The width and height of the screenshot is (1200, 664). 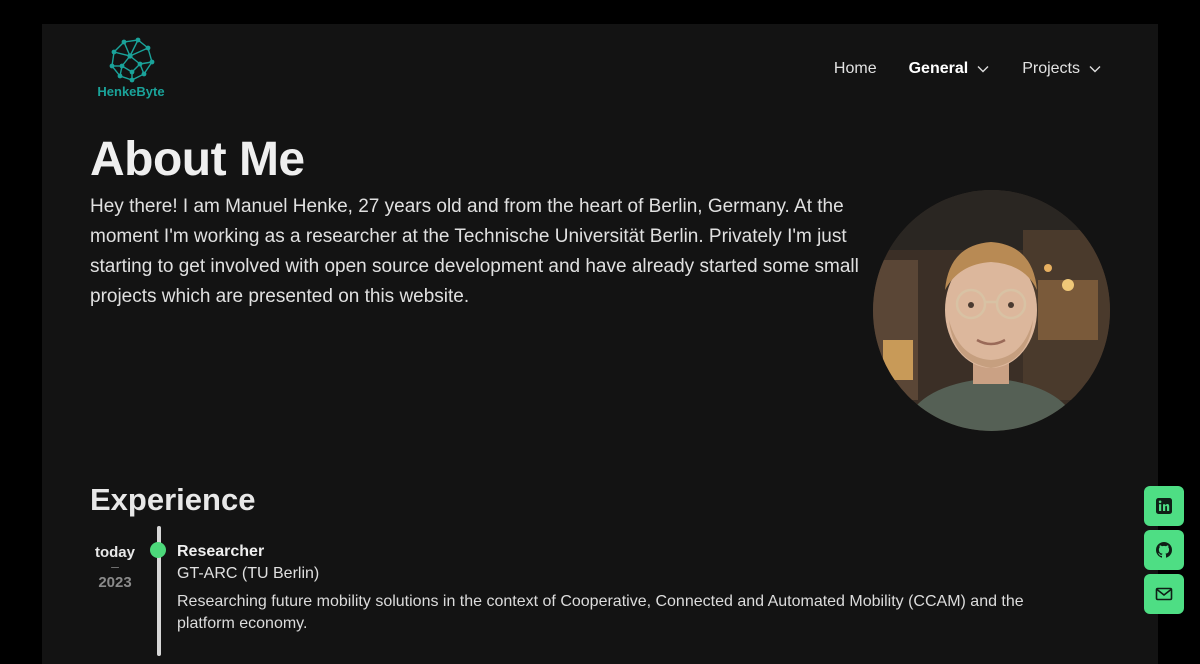 I want to click on mail-icon, so click(x=1164, y=594).